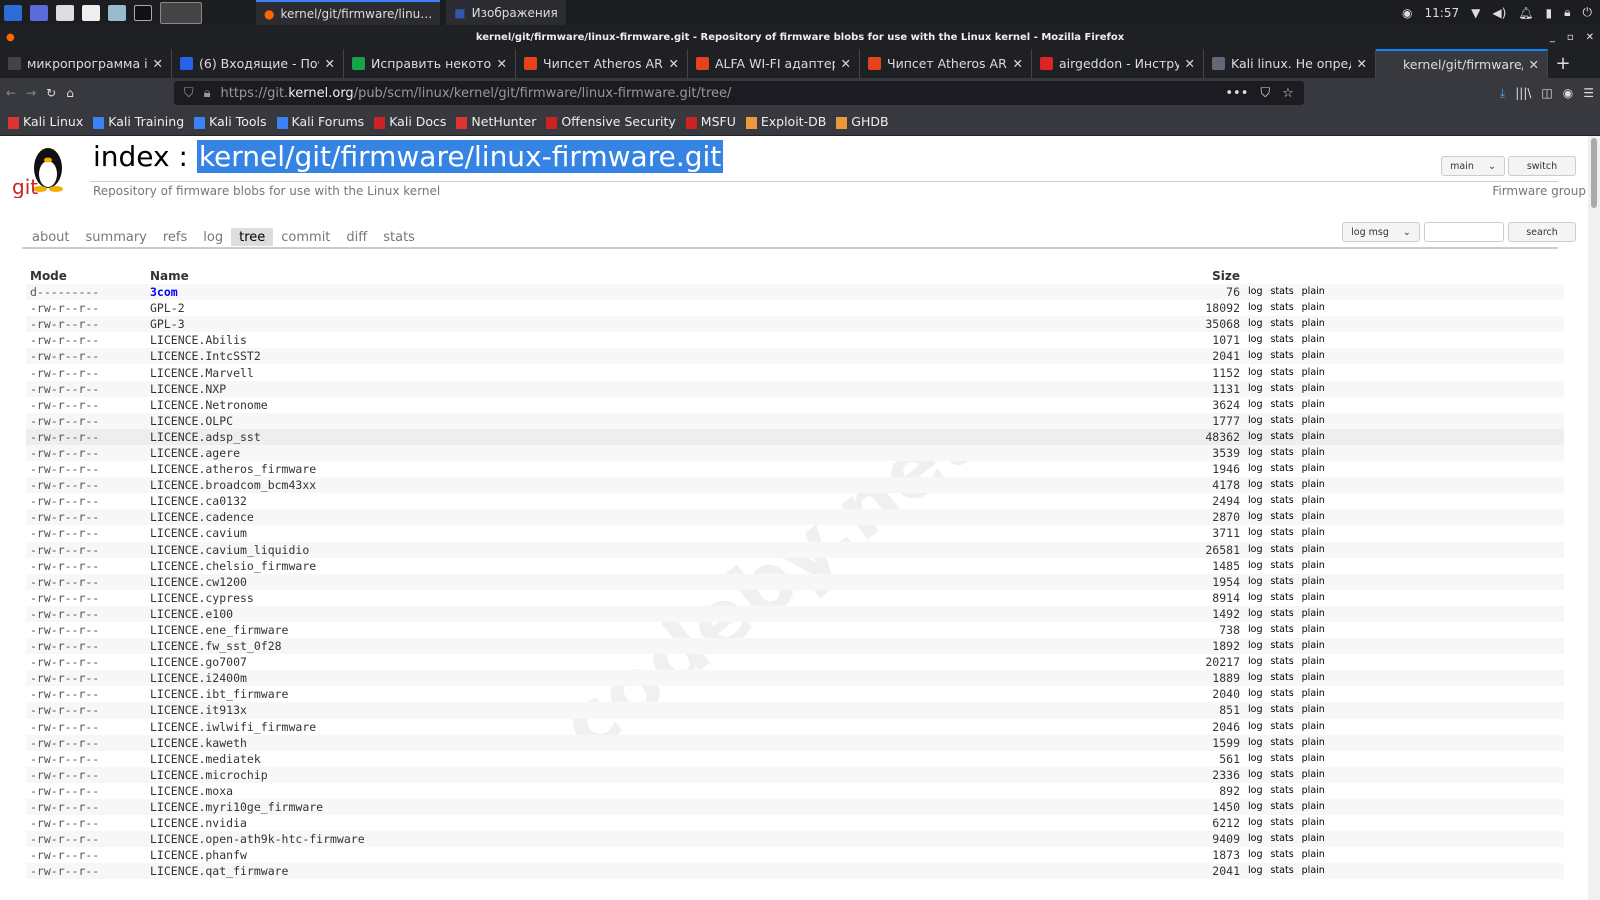  What do you see at coordinates (198, 501) in the screenshot?
I see `file-name-link: LICENCE.ca0132` at bounding box center [198, 501].